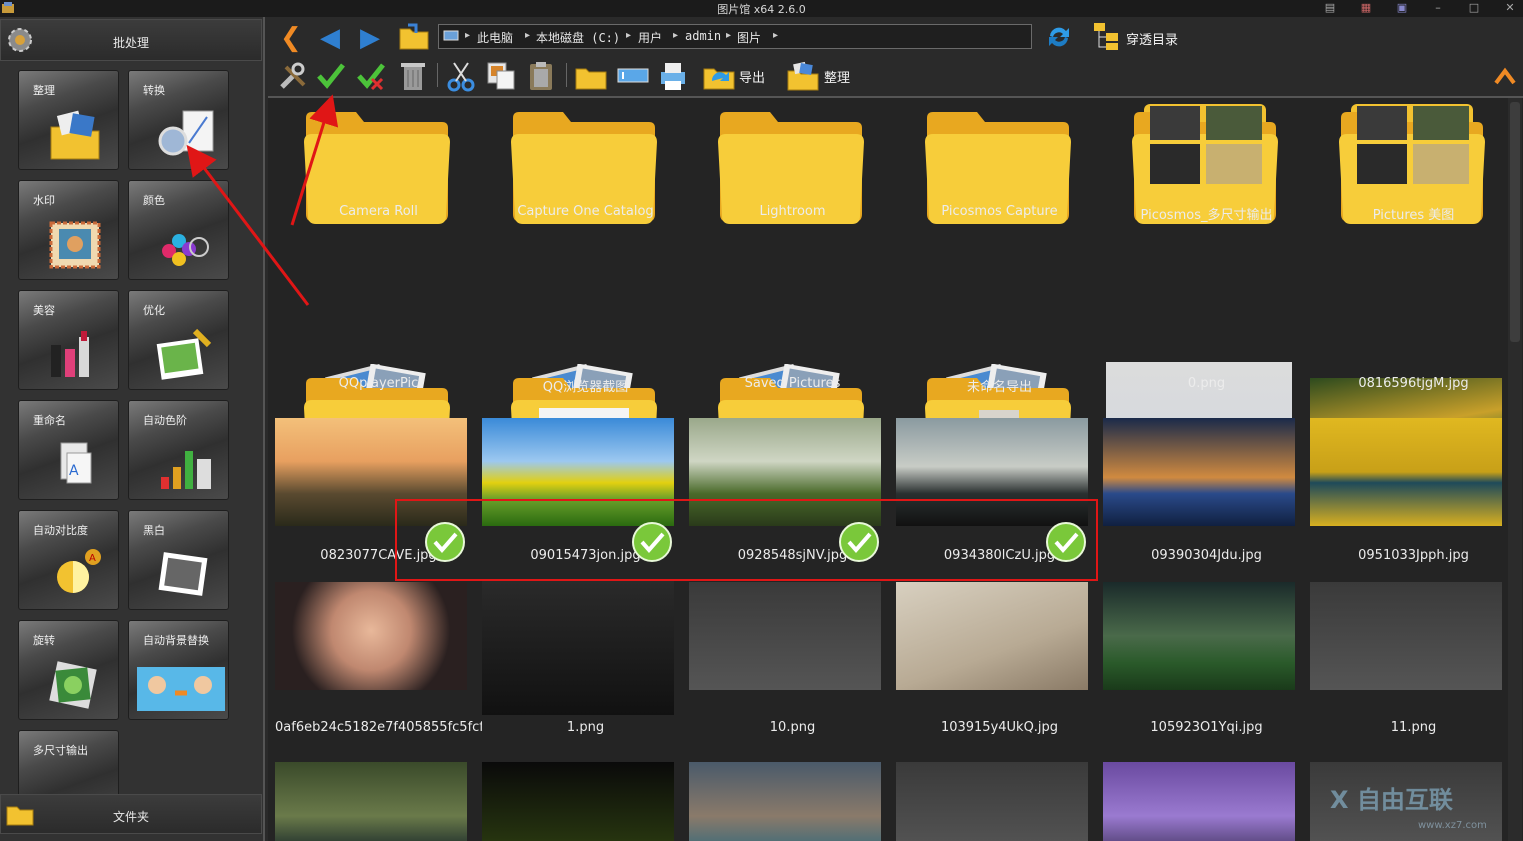 The width and height of the screenshot is (1523, 841). I want to click on tool-card-background-replace: 自动背景替换, so click(178, 670).